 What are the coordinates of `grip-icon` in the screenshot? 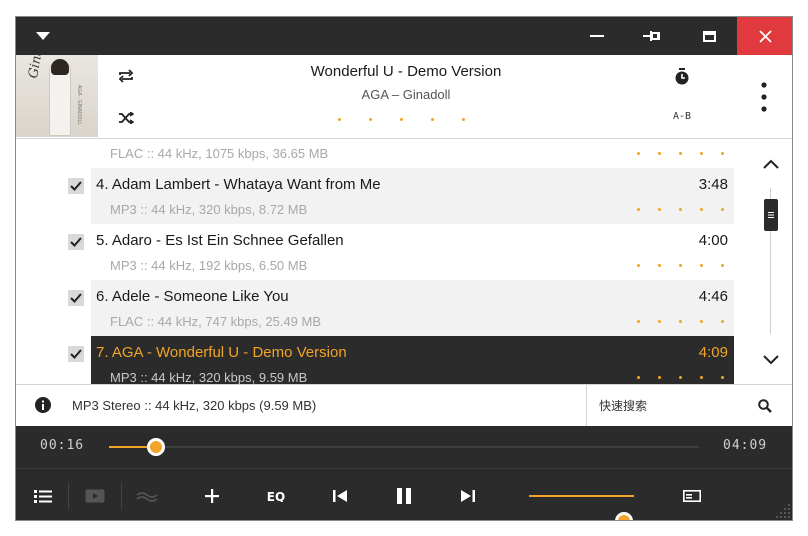 It's located at (771, 215).